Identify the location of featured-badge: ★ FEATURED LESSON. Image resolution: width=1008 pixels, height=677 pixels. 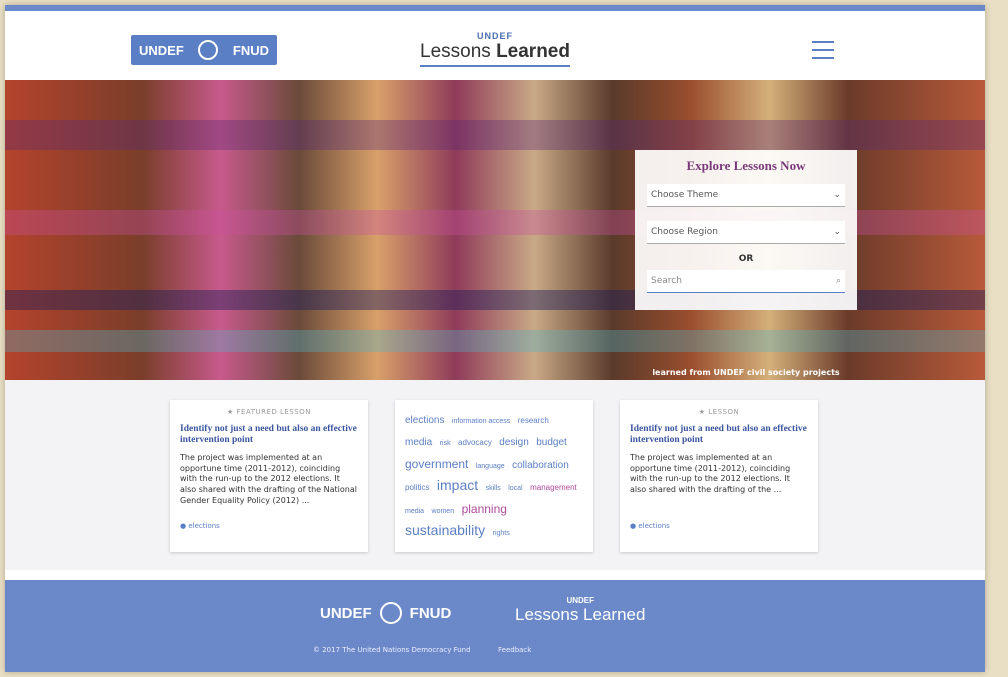
(269, 412).